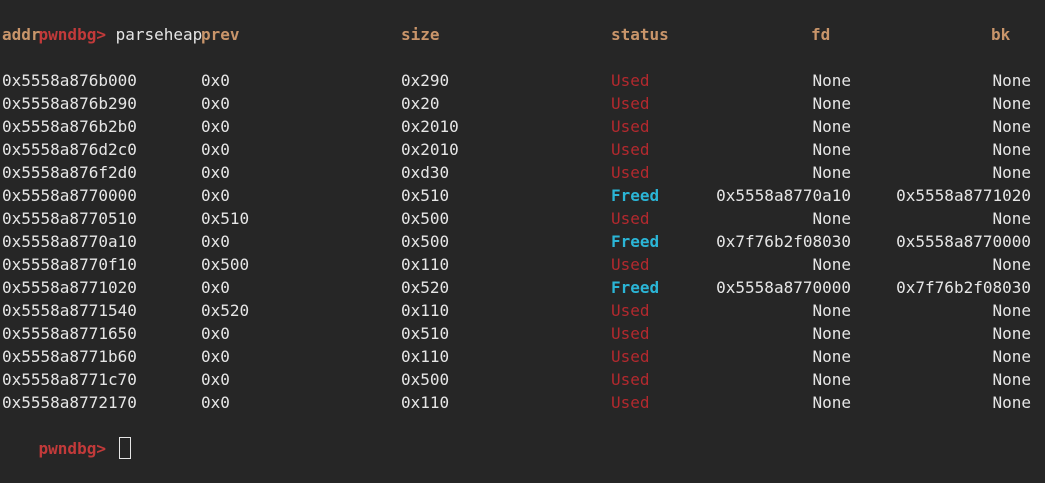 The image size is (1045, 483). What do you see at coordinates (69, 218) in the screenshot?
I see `addr-cell: 0x5558a8770510` at bounding box center [69, 218].